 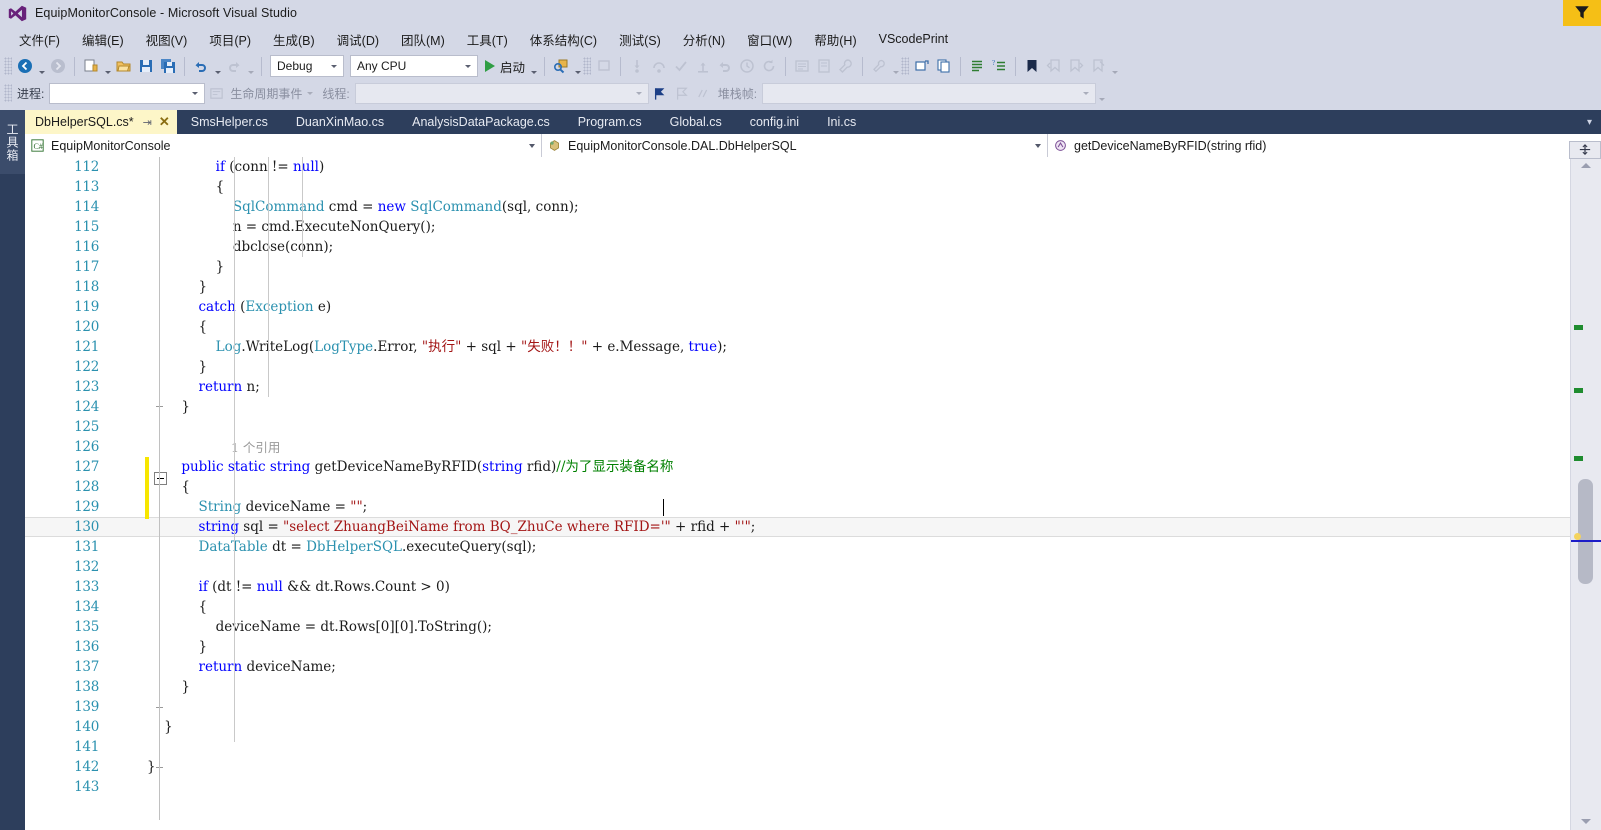 I want to click on code-line: 125, so click(x=798, y=427).